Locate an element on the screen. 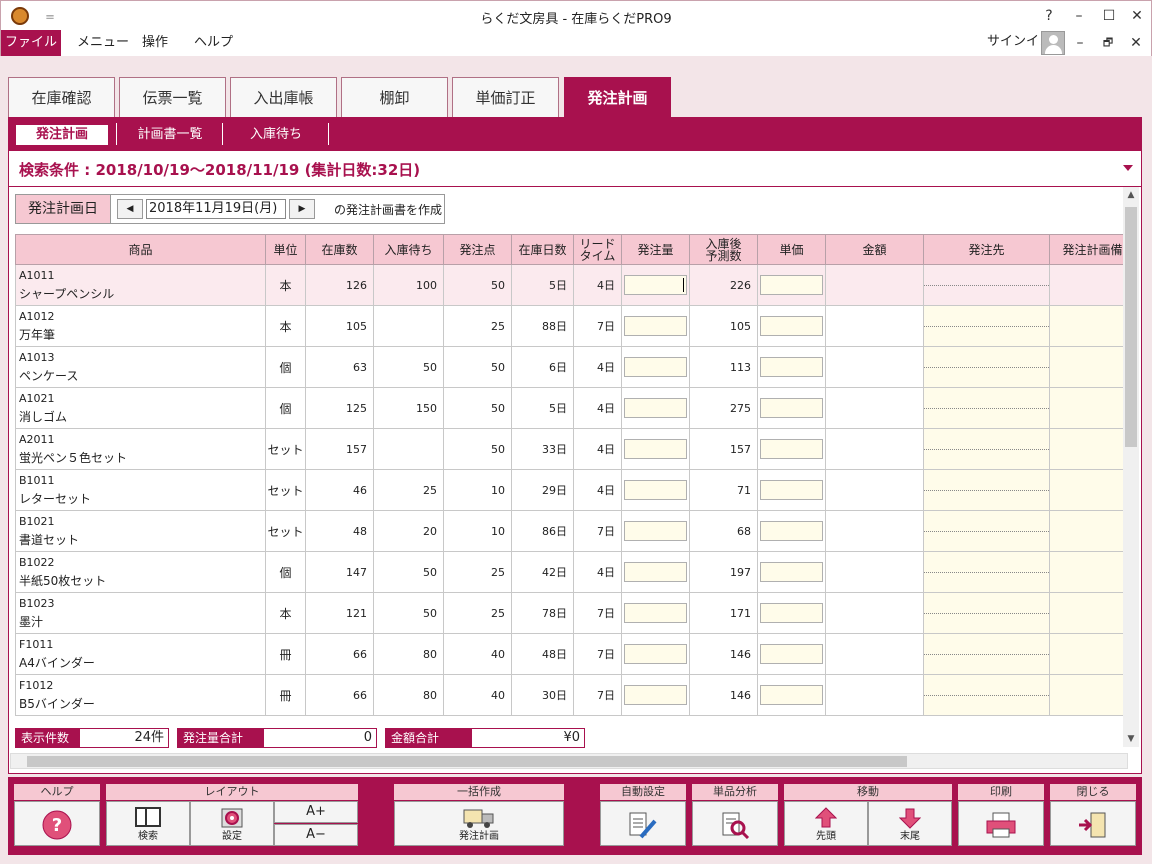 This screenshot has height=864, width=1152. tab-stock-check: 在庫確認 is located at coordinates (61, 97).